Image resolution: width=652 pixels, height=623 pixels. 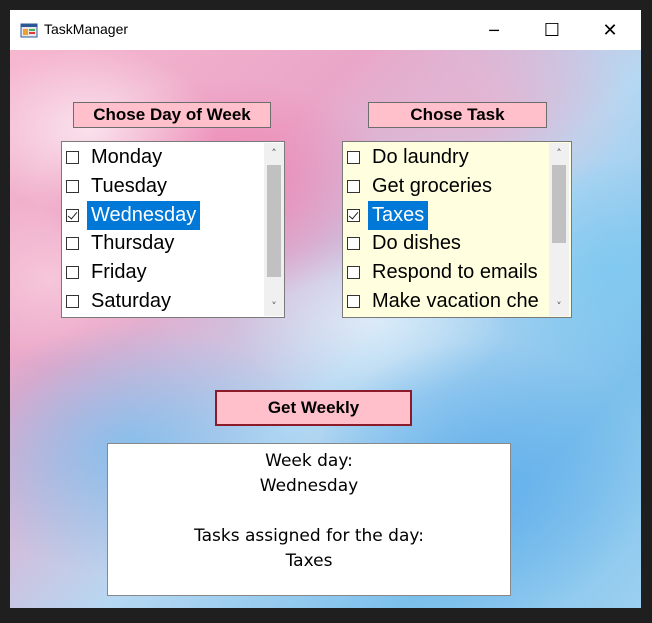 What do you see at coordinates (274, 221) in the screenshot?
I see `day-list-scroll-thumb` at bounding box center [274, 221].